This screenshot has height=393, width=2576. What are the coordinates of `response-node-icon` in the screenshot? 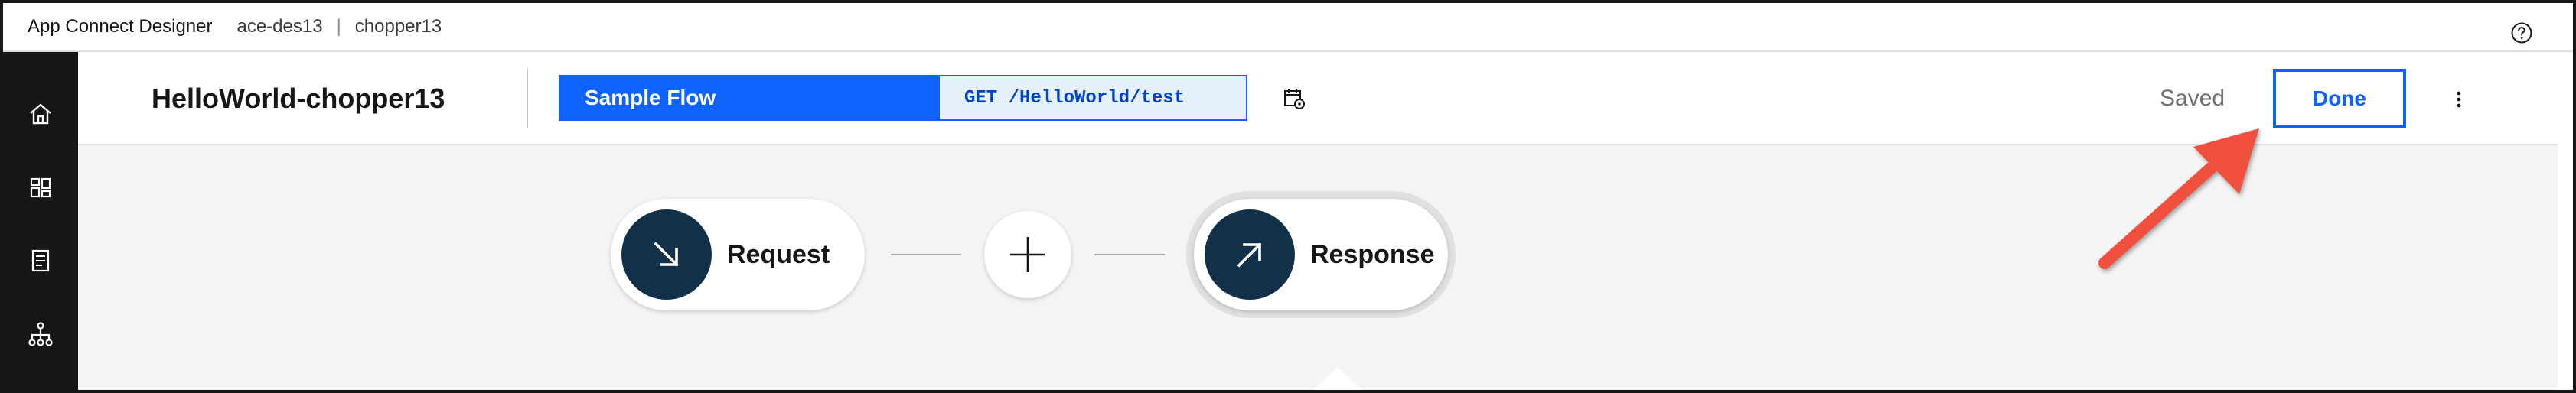 It's located at (1250, 254).